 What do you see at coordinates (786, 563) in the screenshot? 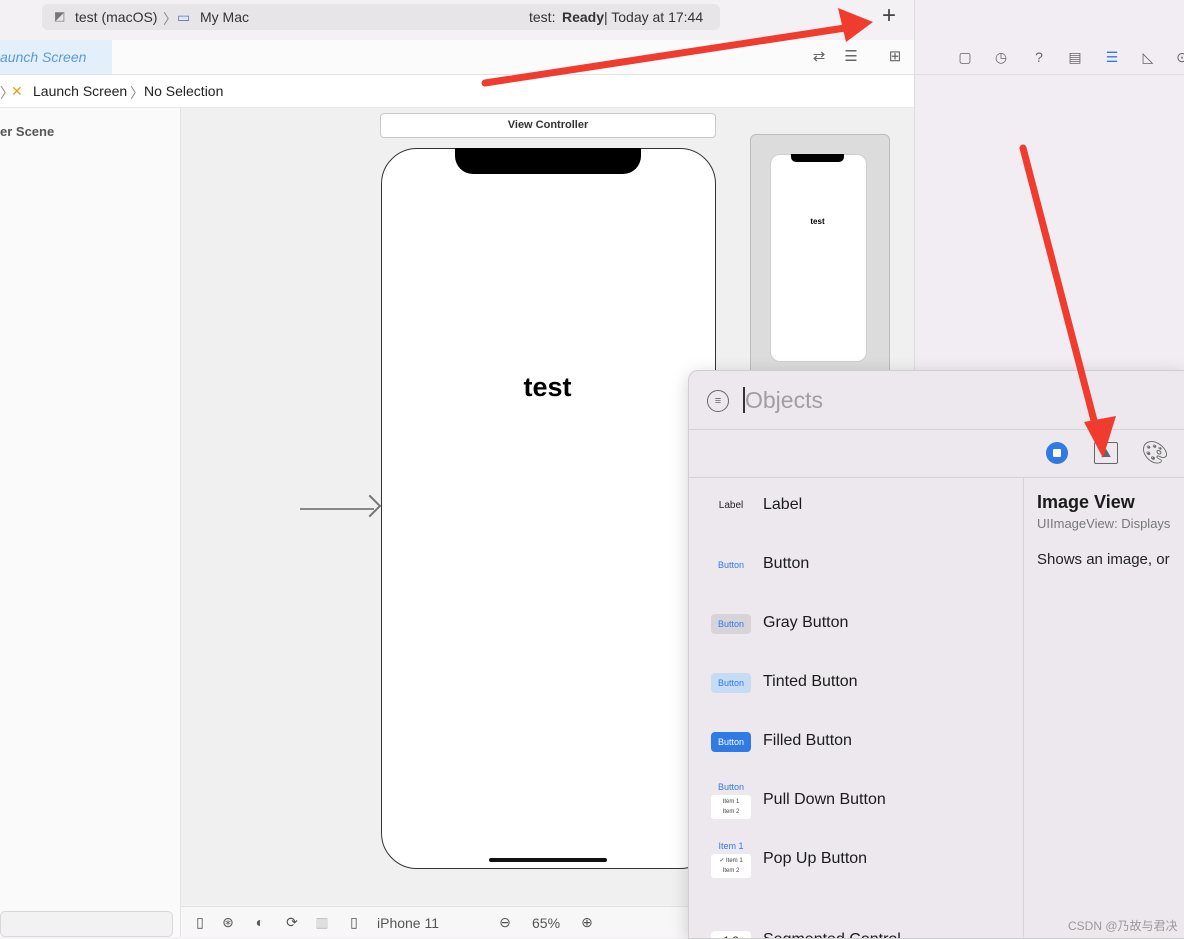
I see `library-item-name: Button` at bounding box center [786, 563].